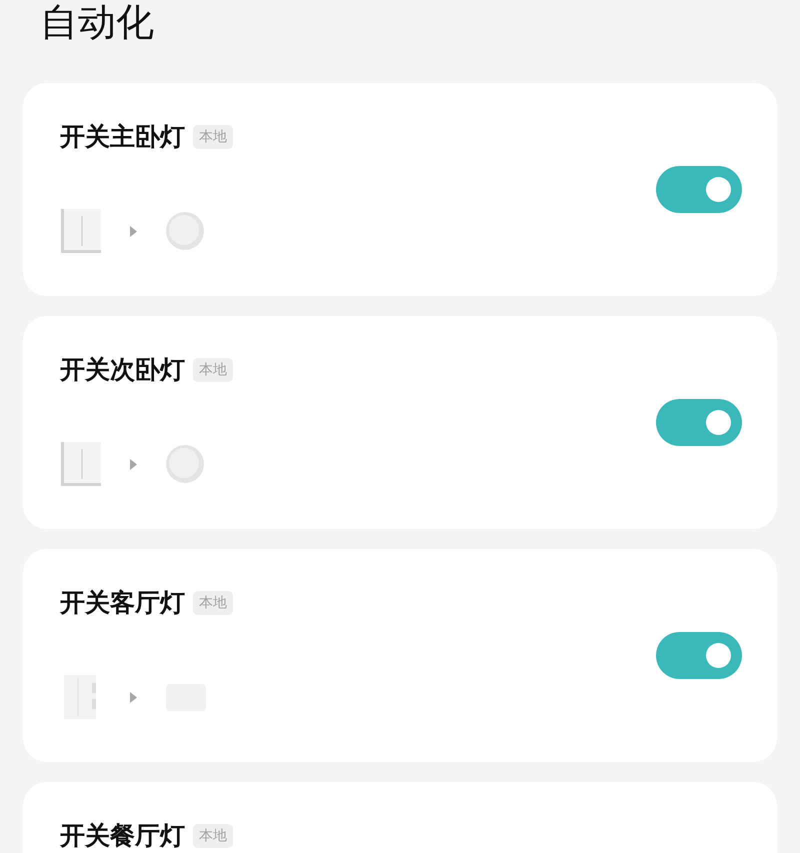 Image resolution: width=800 pixels, height=853 pixels. I want to click on automation-title: 开关主卧灯, so click(122, 137).